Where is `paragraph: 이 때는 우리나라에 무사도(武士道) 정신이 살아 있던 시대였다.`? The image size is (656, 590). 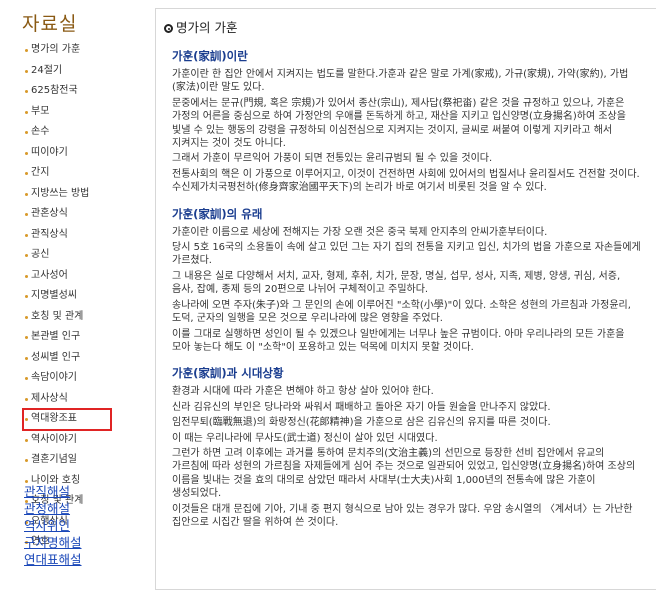
paragraph: 이 때는 우리나라에 무사도(武士道) 정신이 살아 있던 시대였다. is located at coordinates (305, 438).